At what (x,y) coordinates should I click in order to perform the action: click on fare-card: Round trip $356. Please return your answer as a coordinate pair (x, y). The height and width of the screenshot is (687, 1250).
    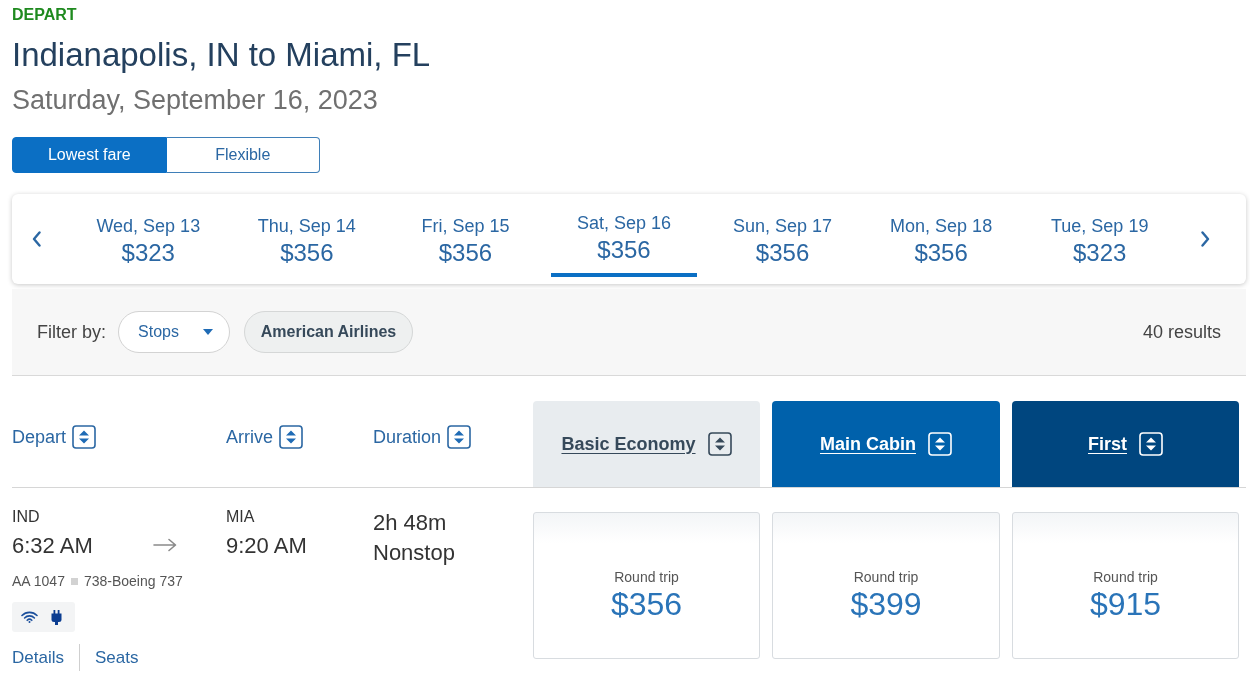
    Looking at the image, I should click on (646, 585).